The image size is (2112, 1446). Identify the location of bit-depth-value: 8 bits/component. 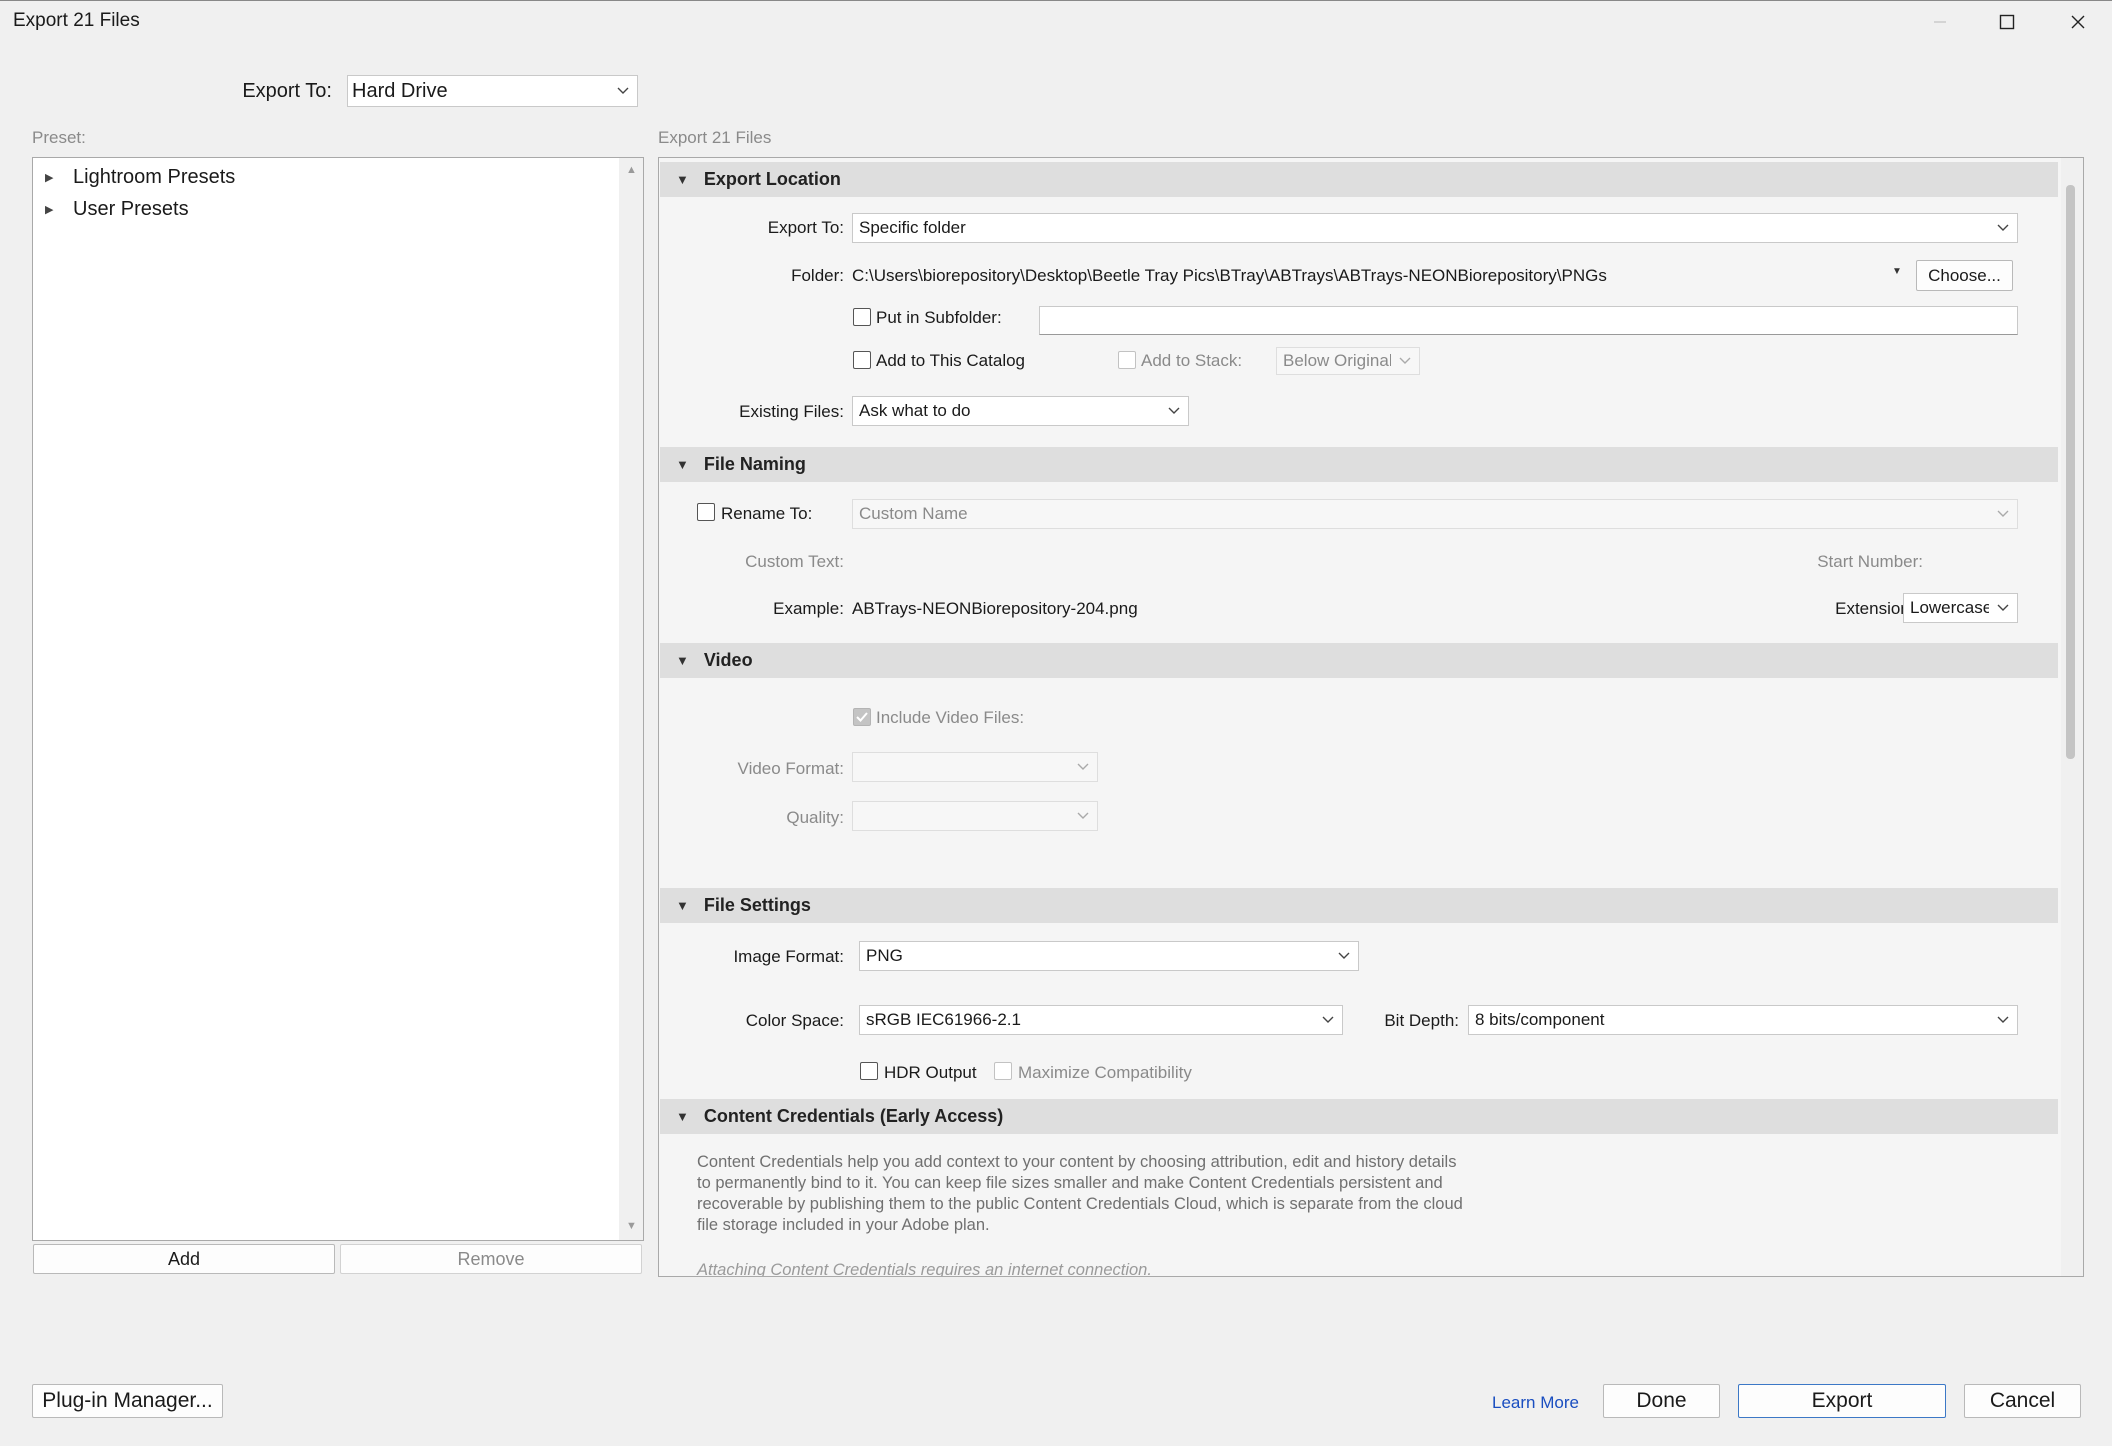
(1540, 1019).